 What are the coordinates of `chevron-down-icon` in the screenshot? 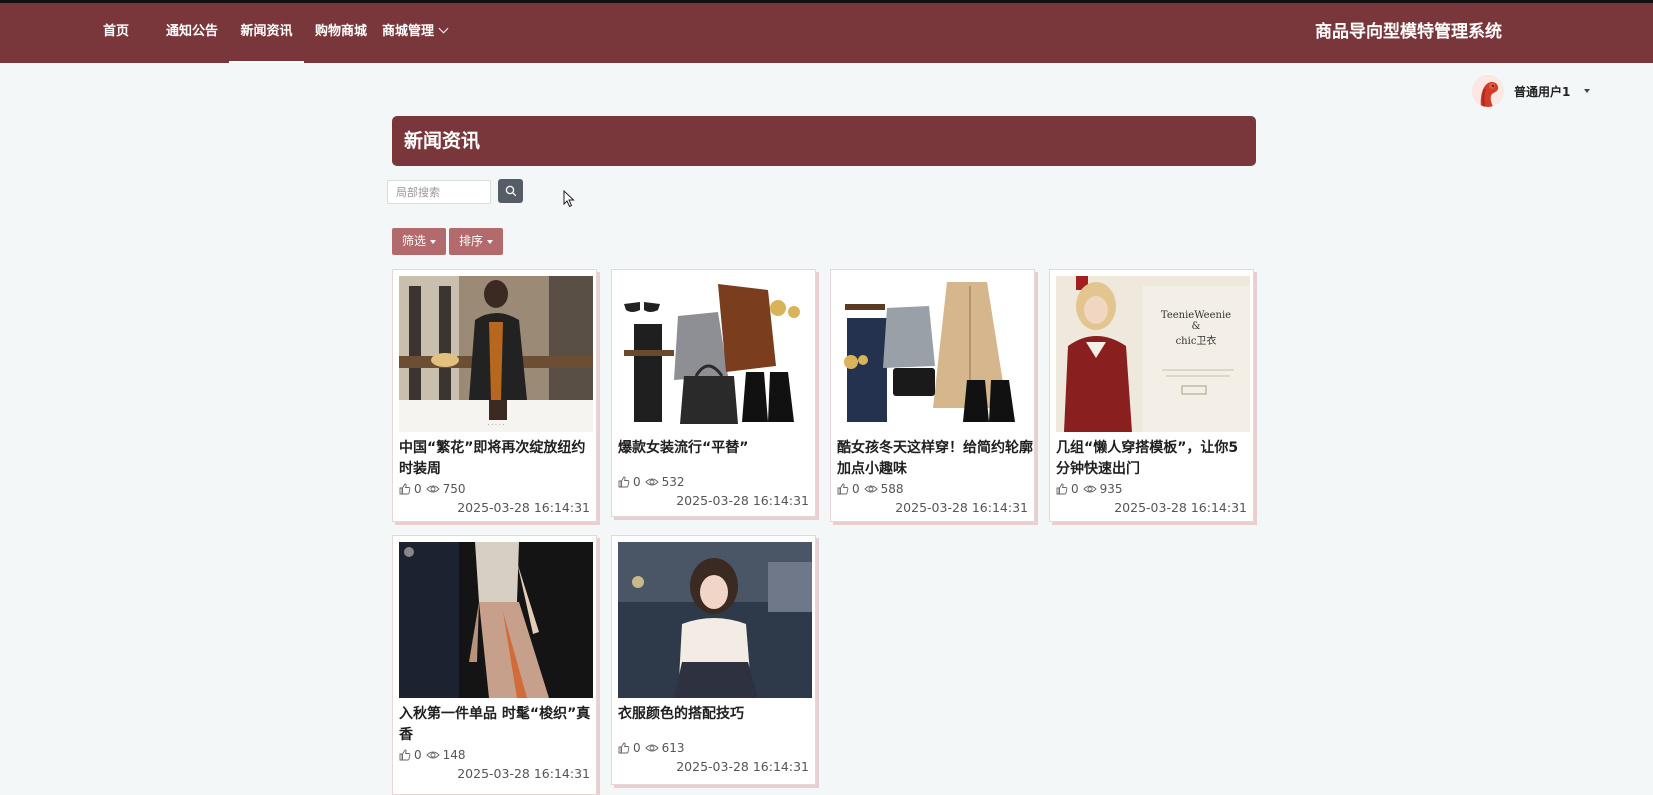 It's located at (443, 28).